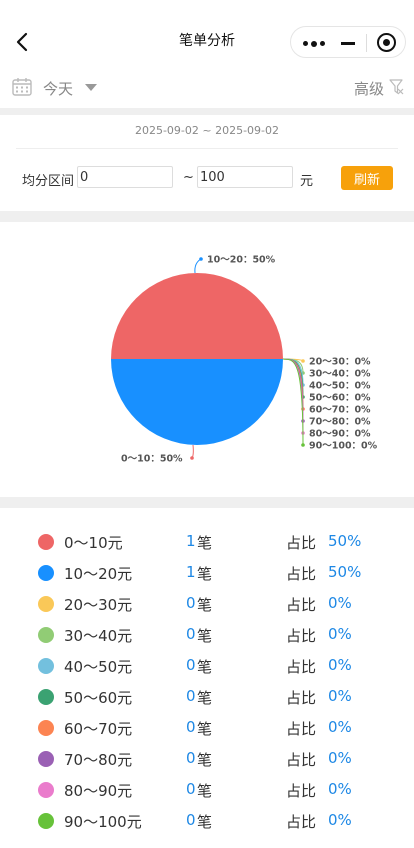  Describe the element at coordinates (125, 177) in the screenshot. I see `range-min-input` at that location.